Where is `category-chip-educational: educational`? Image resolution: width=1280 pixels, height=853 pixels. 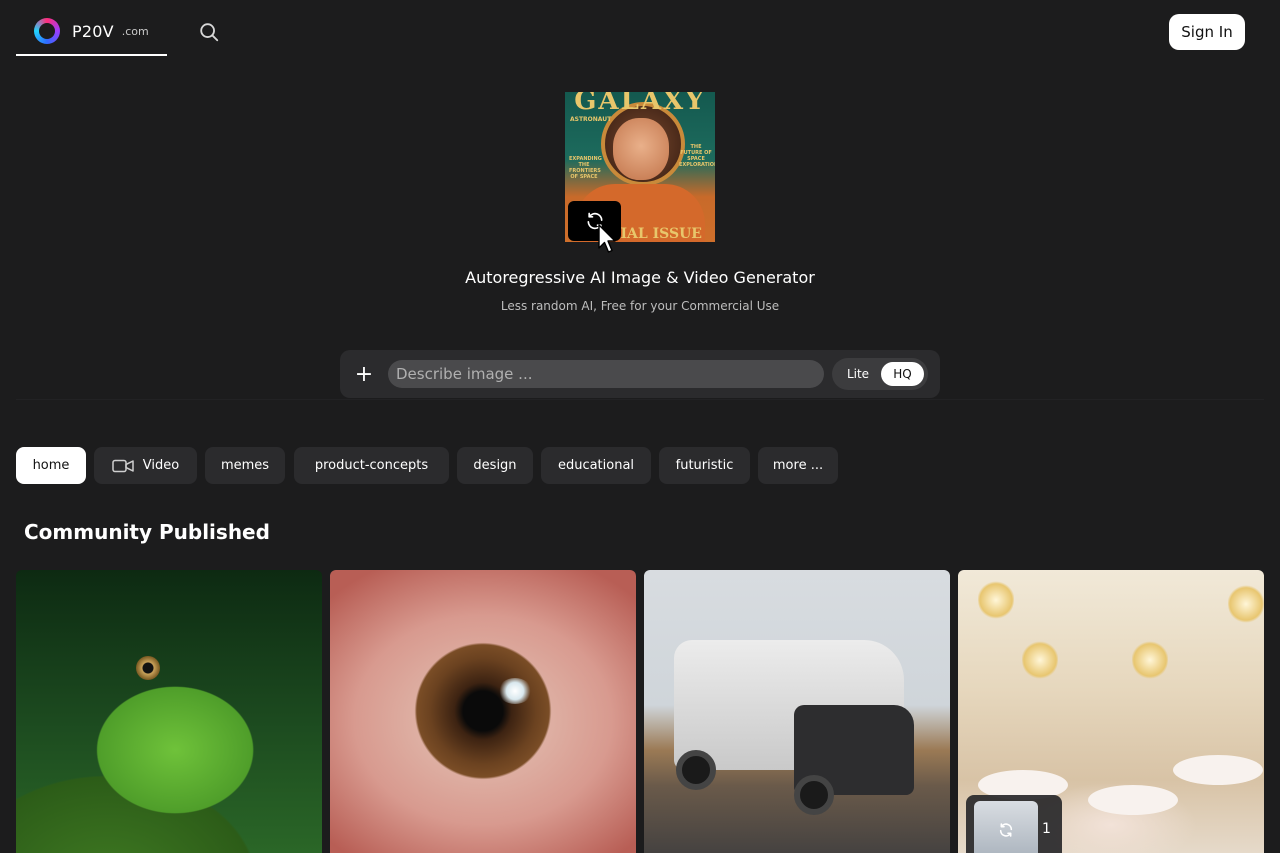 category-chip-educational: educational is located at coordinates (596, 465).